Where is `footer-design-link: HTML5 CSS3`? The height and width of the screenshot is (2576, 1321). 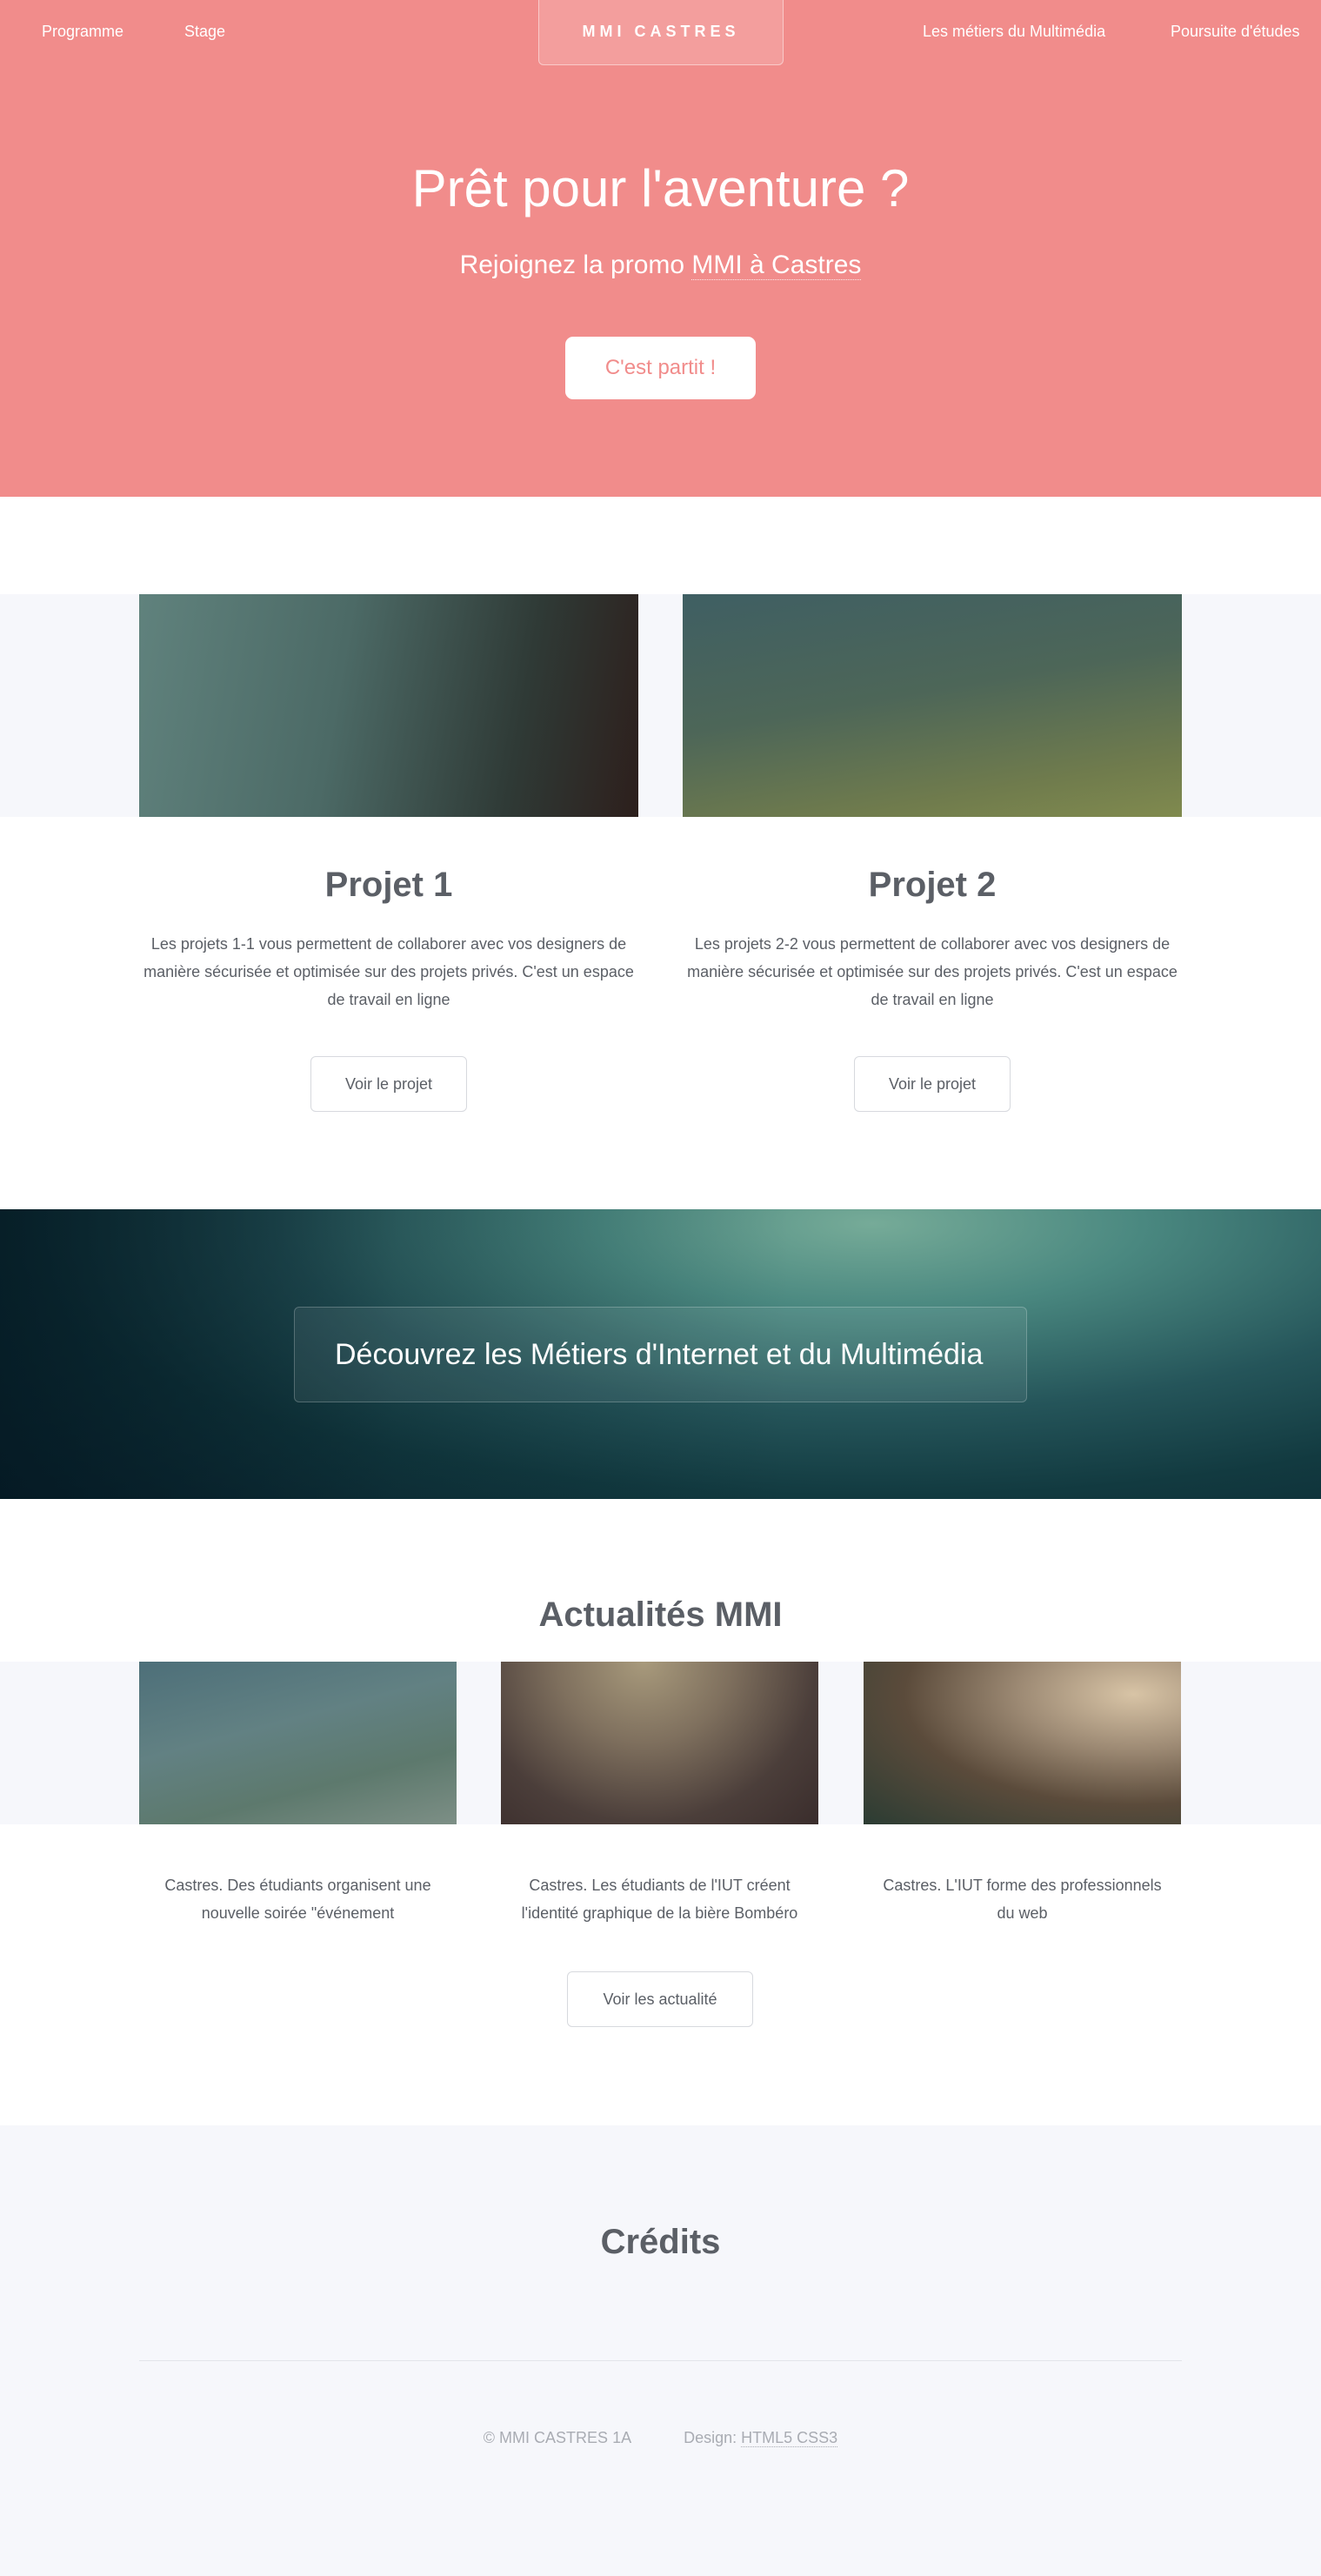
footer-design-link: HTML5 CSS3 is located at coordinates (789, 2438).